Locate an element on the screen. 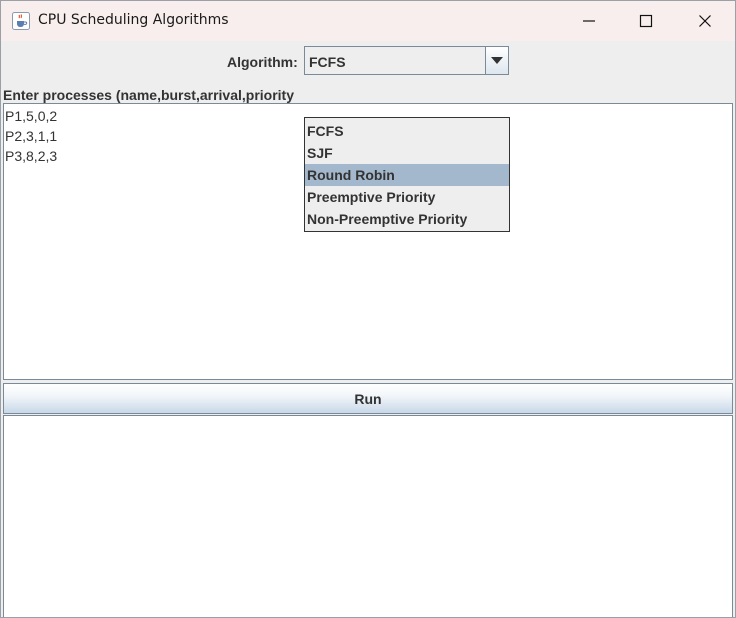 This screenshot has width=736, height=618. dropdown-item-preemptive-priority: Preemptive Priority is located at coordinates (407, 197).